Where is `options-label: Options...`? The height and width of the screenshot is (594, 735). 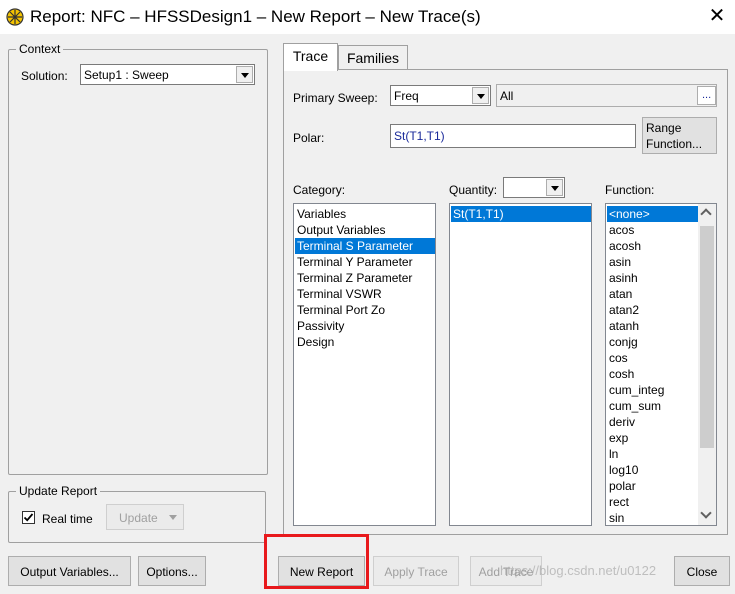 options-label: Options... is located at coordinates (172, 572).